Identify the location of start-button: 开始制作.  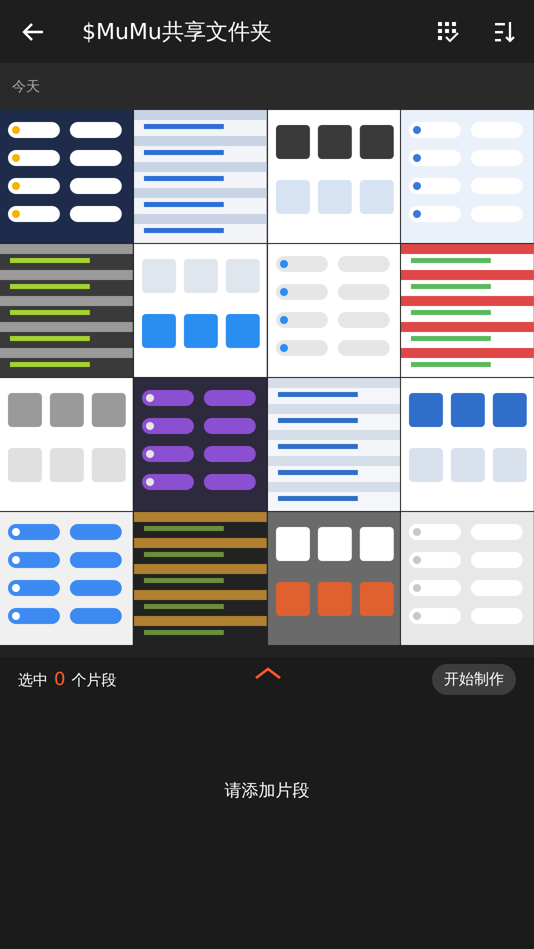
(474, 679).